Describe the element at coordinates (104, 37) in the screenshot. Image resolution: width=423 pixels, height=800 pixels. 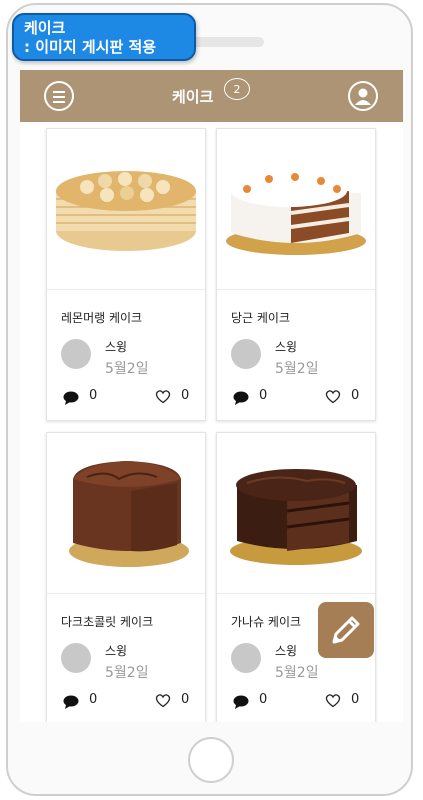
I see `annotation-callout: 케이크 : 이미지 게시판 적용` at that location.